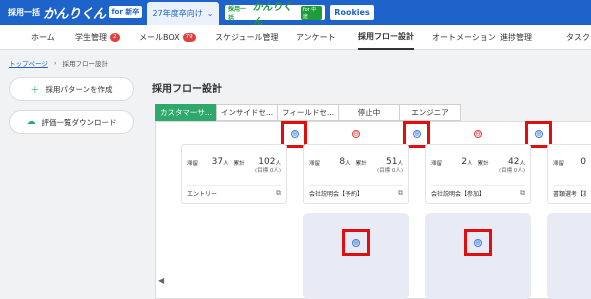  I want to click on stage-stats: 滞留 37 人 累計 102 人, so click(234, 159).